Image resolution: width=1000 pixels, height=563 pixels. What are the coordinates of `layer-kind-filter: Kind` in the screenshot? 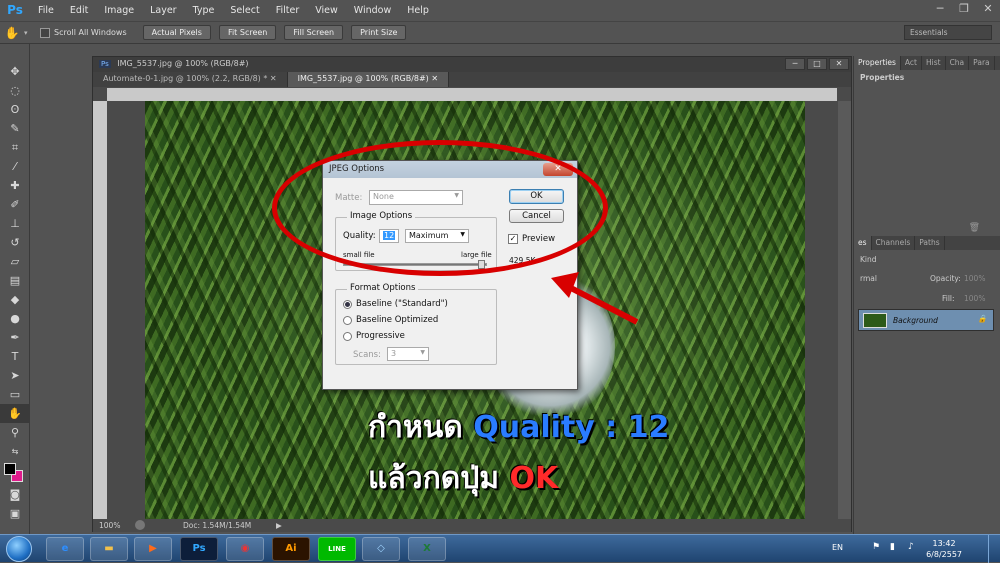 It's located at (868, 259).